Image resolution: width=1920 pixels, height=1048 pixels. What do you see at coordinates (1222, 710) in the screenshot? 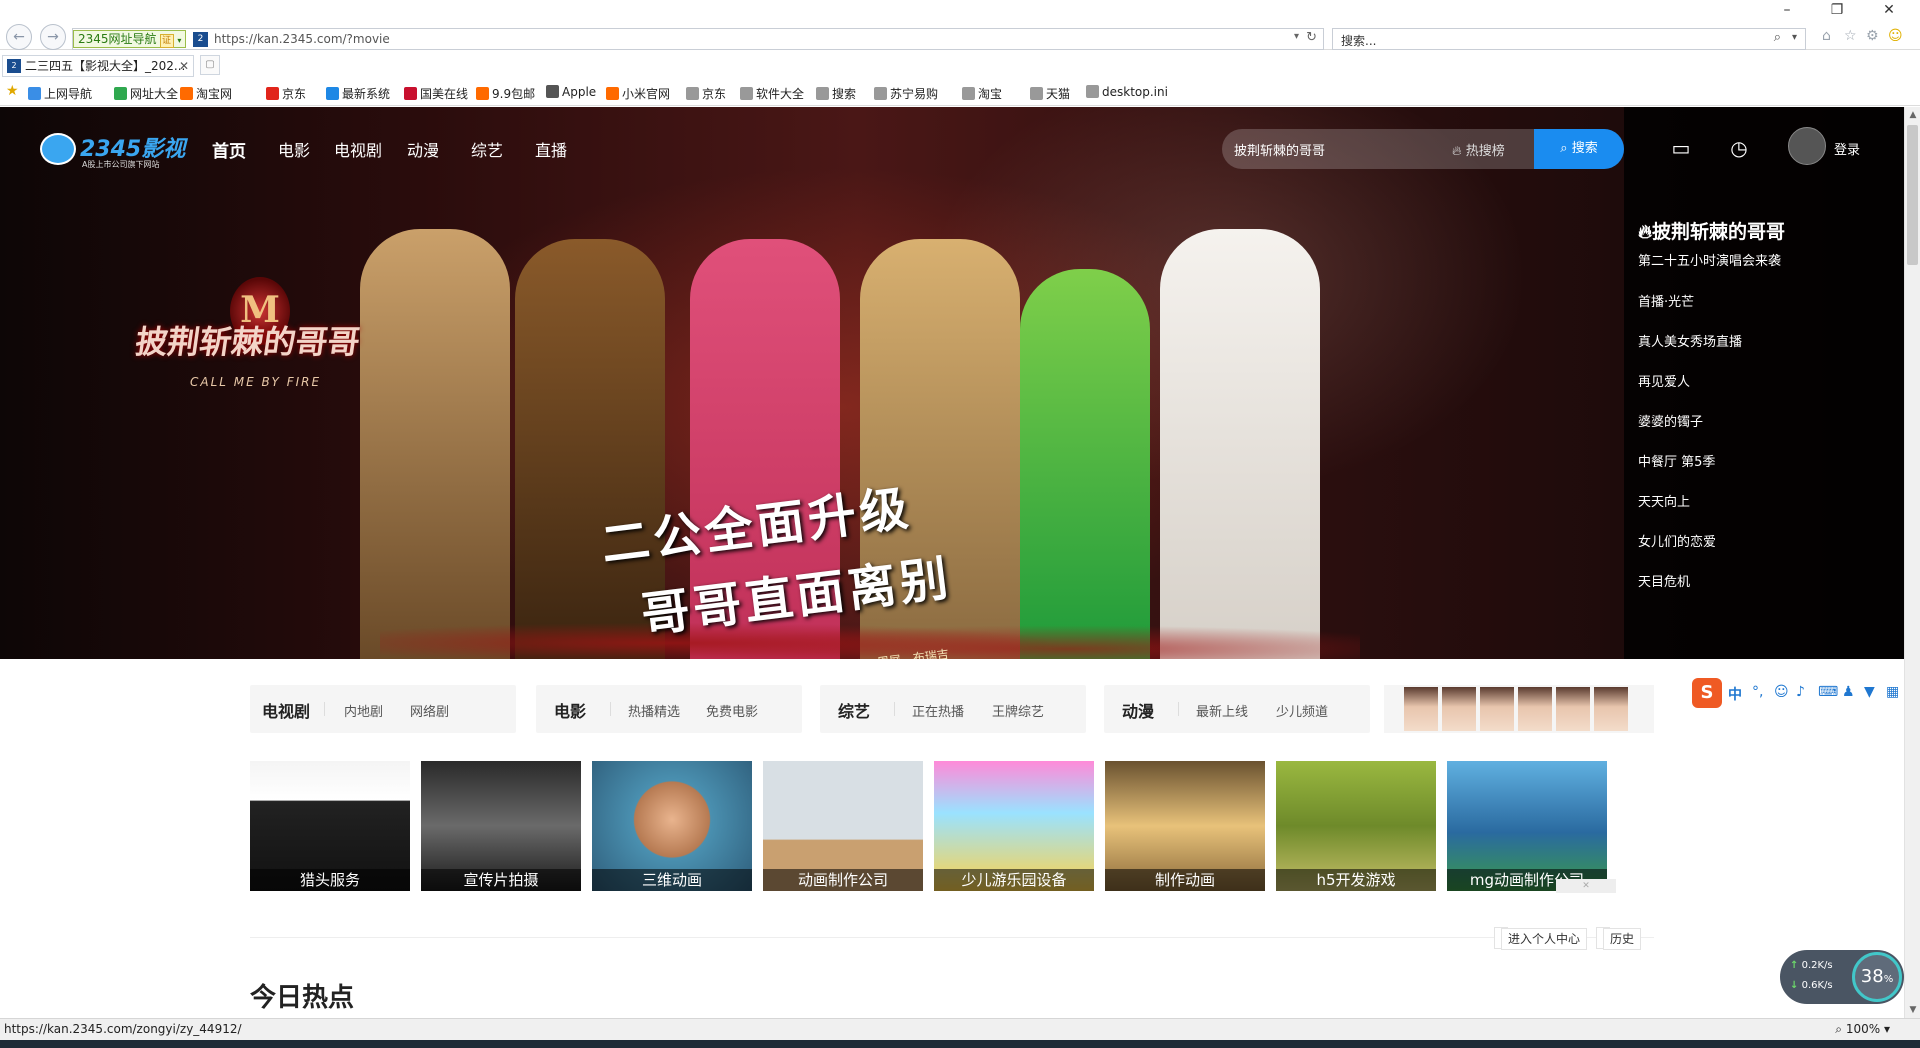
I see `category-sub: 最新上线` at bounding box center [1222, 710].